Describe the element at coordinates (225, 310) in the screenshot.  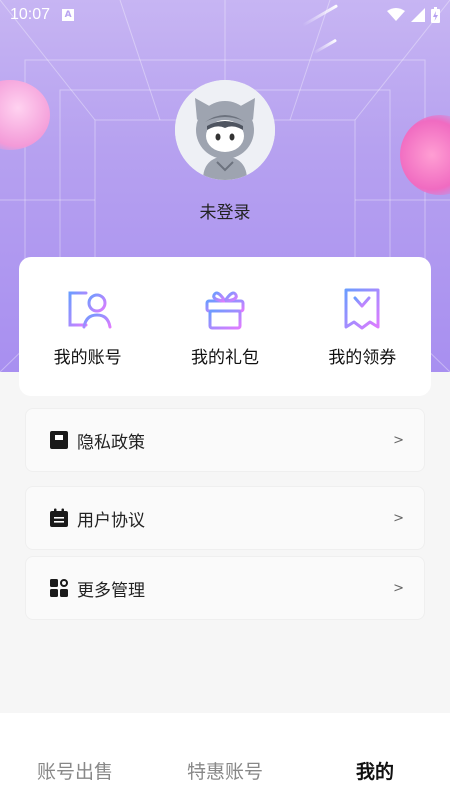
I see `gift-icon` at that location.